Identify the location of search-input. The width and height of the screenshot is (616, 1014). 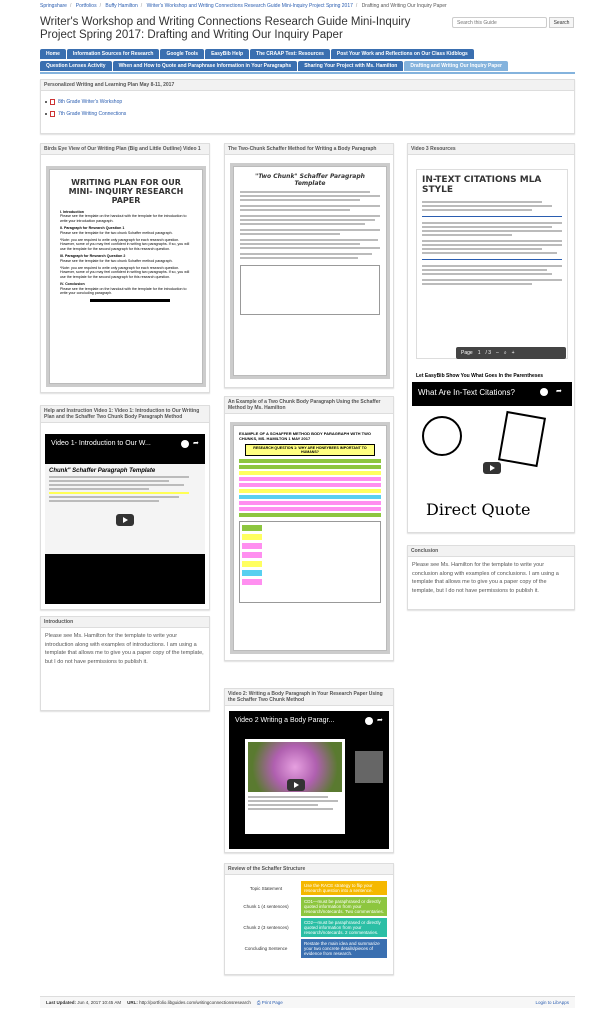
(499, 22).